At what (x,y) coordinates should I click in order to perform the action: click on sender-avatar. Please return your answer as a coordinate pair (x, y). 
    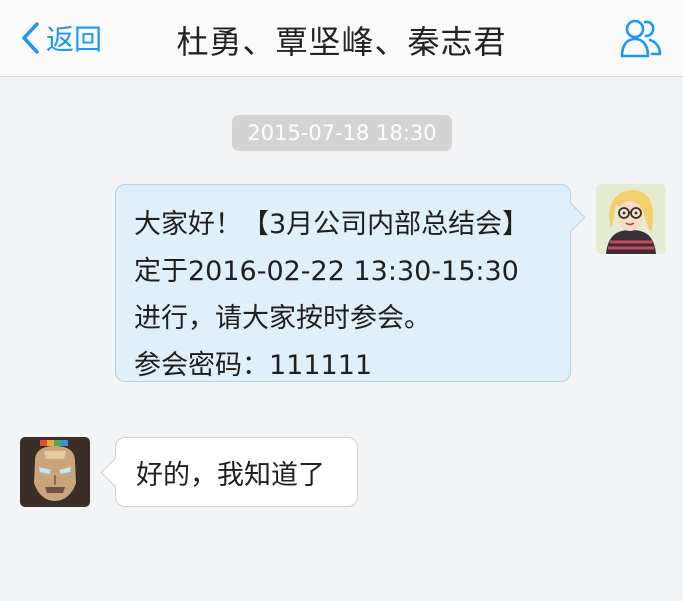
    Looking at the image, I should click on (631, 219).